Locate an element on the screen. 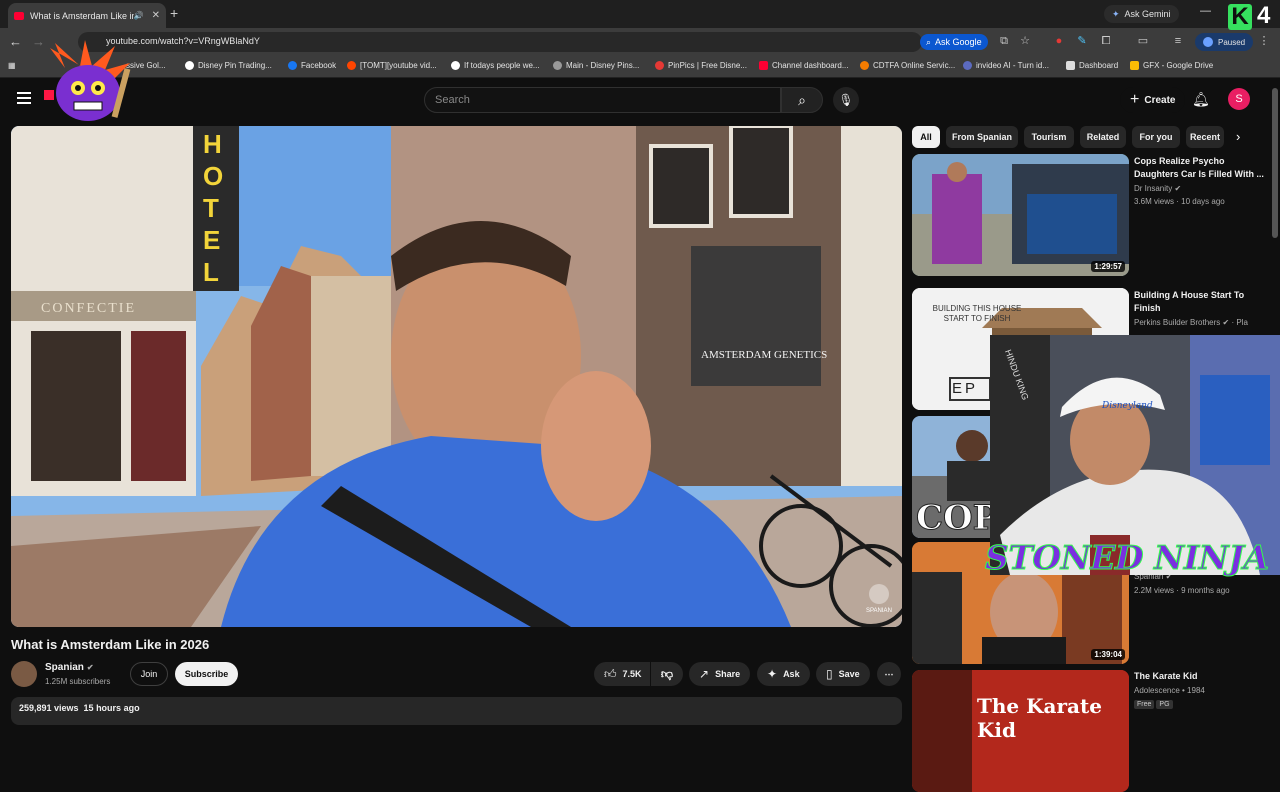 This screenshot has width=1280, height=792. ask-button: ✦ Ask is located at coordinates (783, 674).